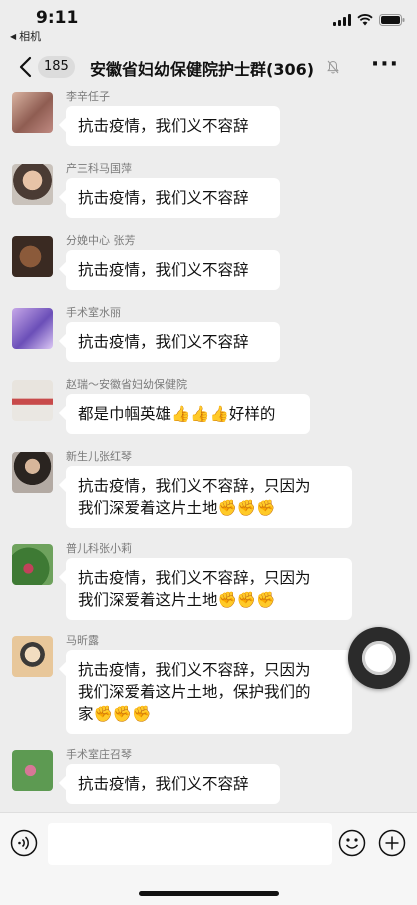  What do you see at coordinates (27, 67) in the screenshot?
I see `back-chevron-icon` at bounding box center [27, 67].